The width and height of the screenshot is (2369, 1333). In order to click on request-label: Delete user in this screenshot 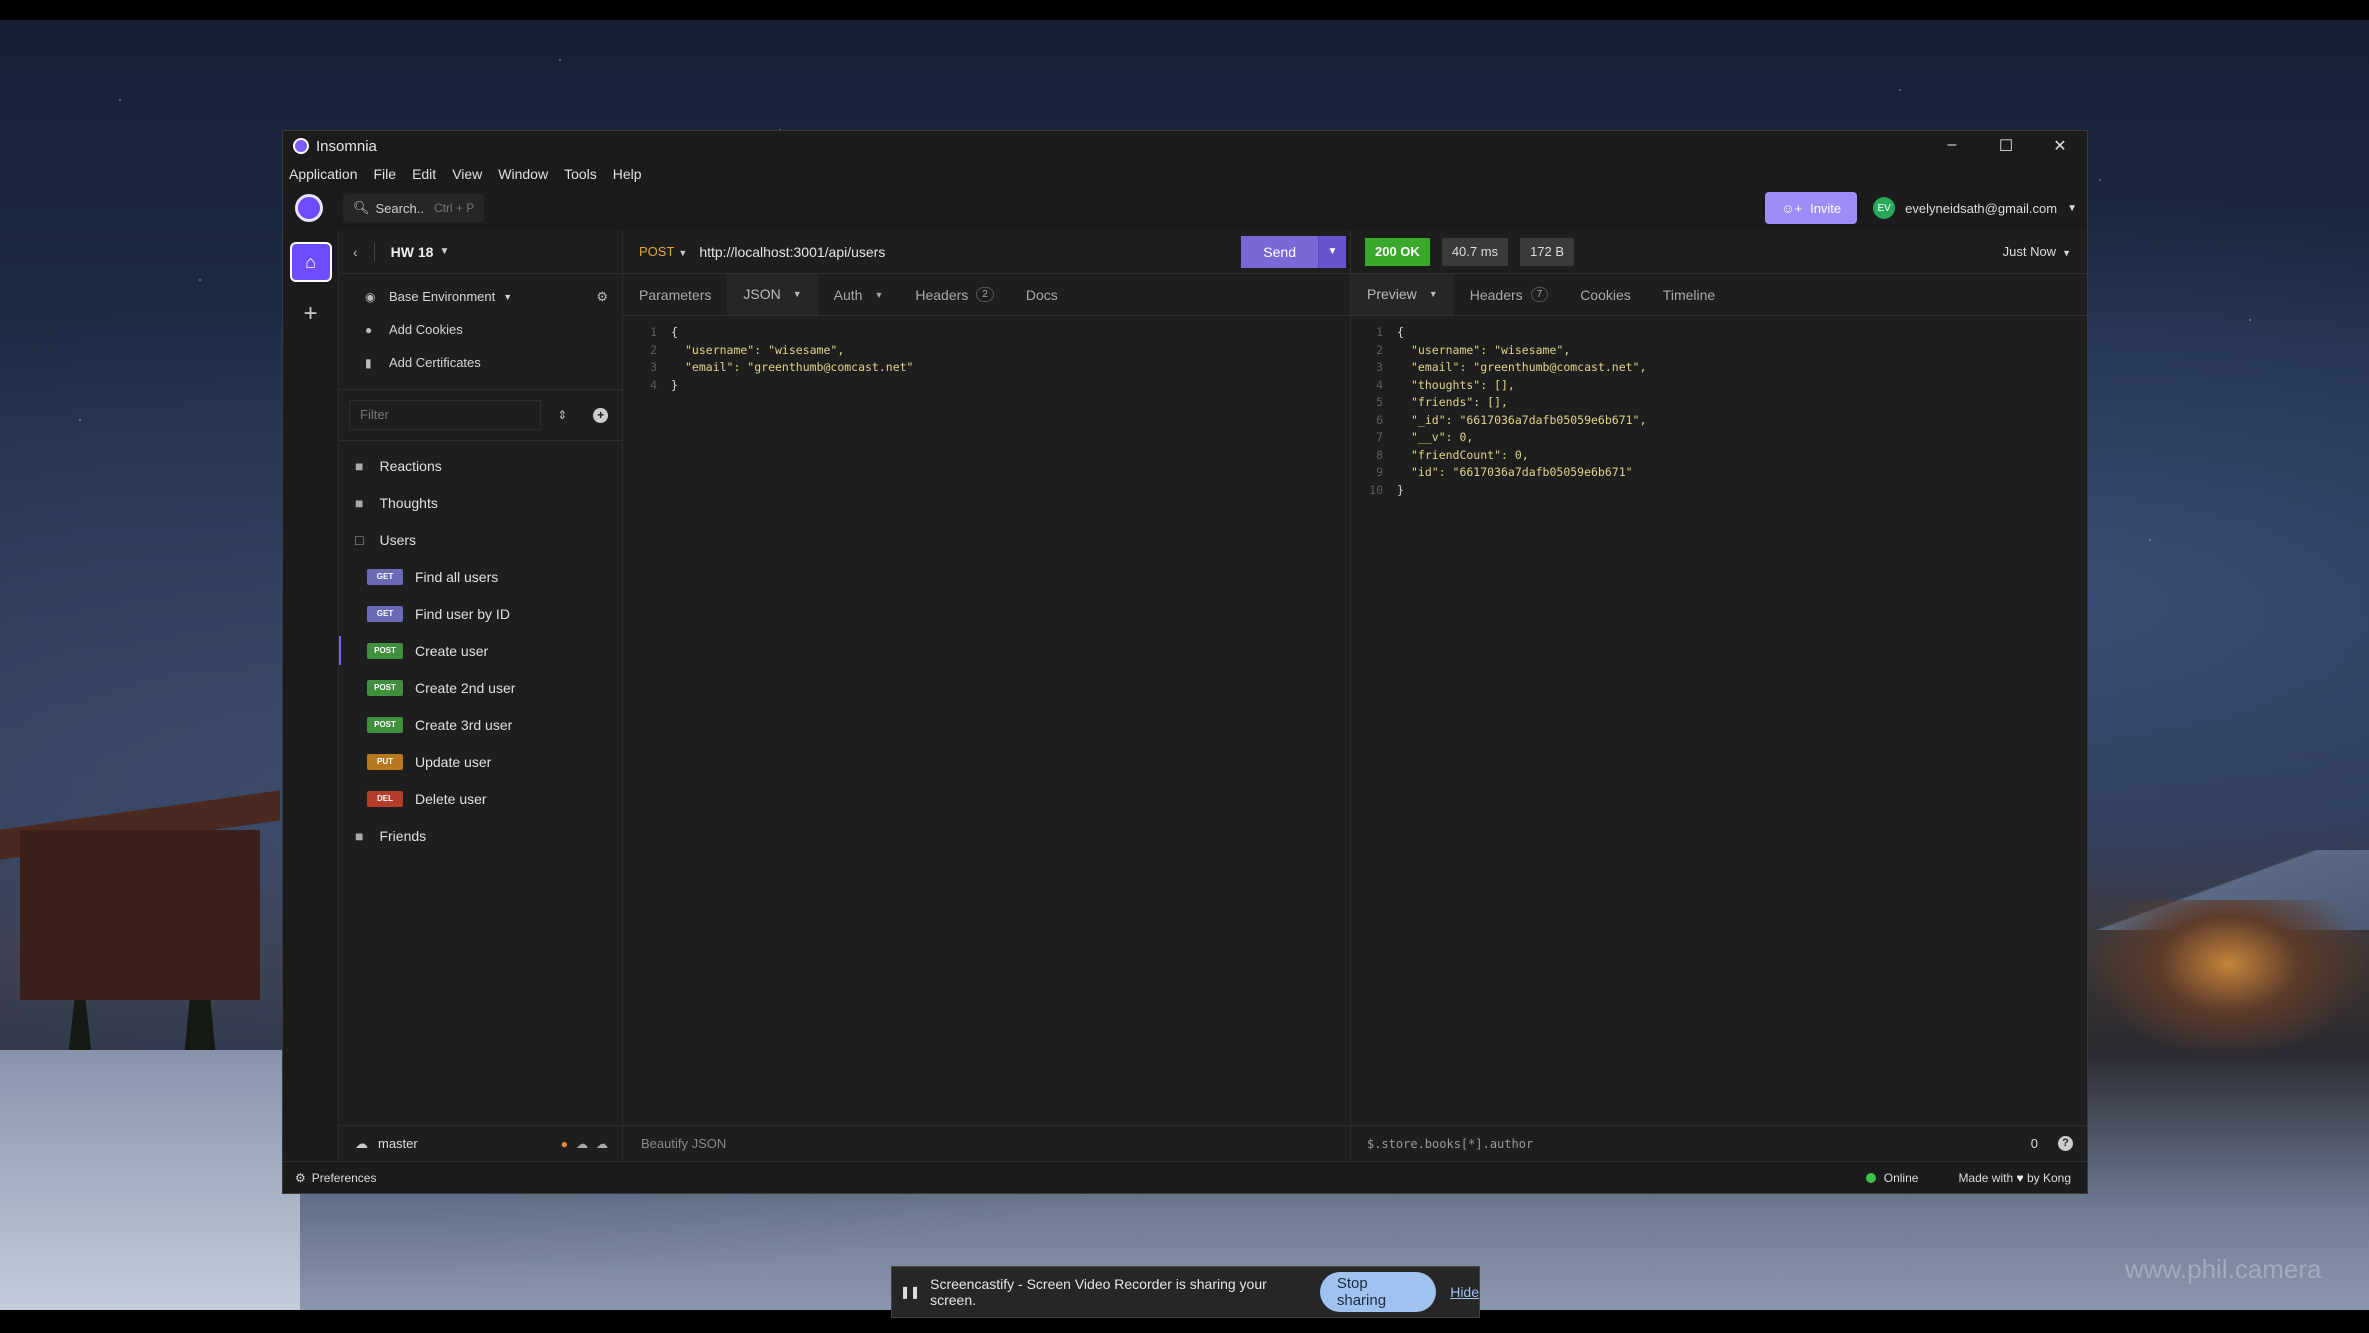, I will do `click(451, 798)`.